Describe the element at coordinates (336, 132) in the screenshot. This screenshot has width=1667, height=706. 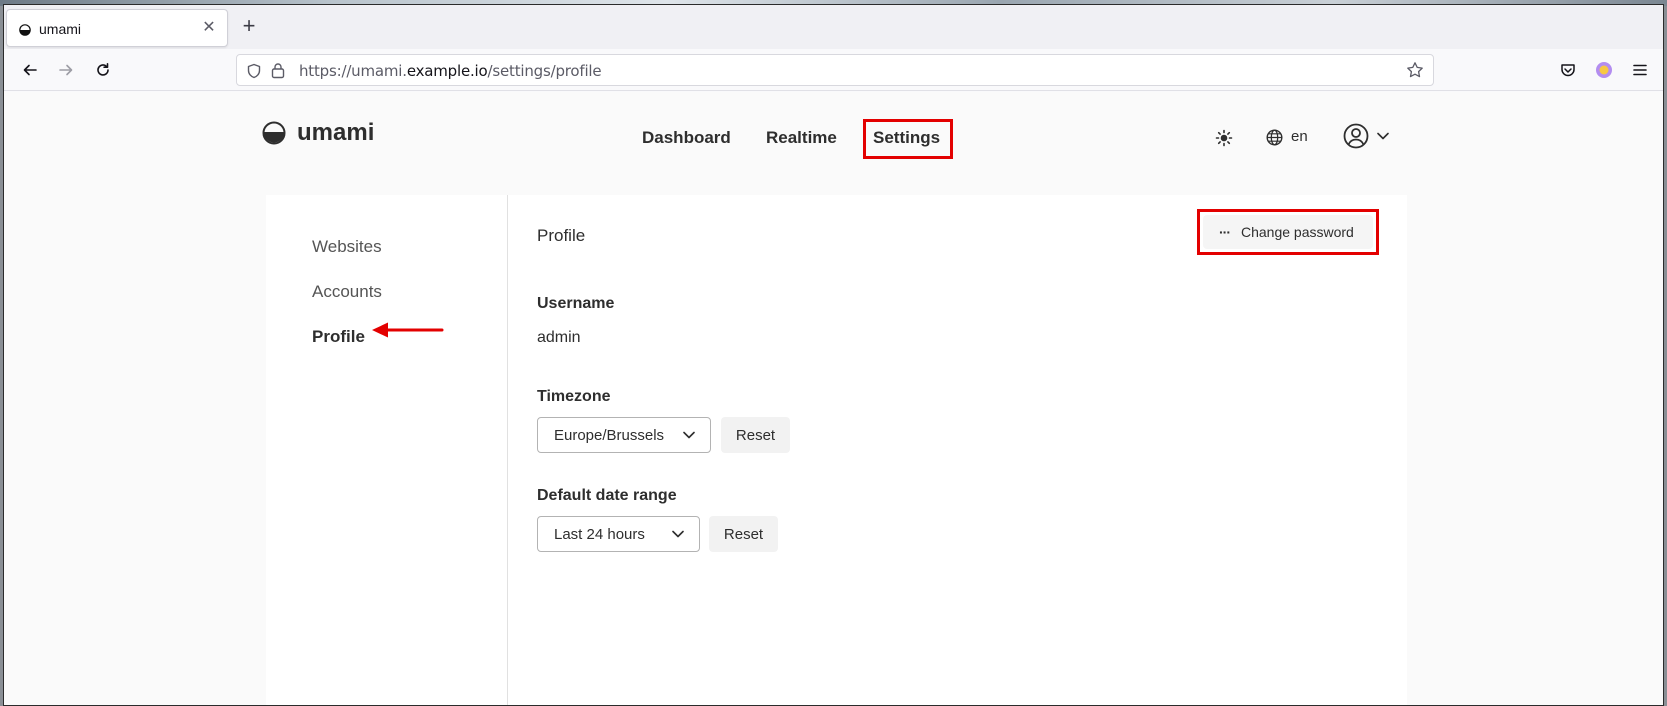
I see `logo-text: umami` at that location.